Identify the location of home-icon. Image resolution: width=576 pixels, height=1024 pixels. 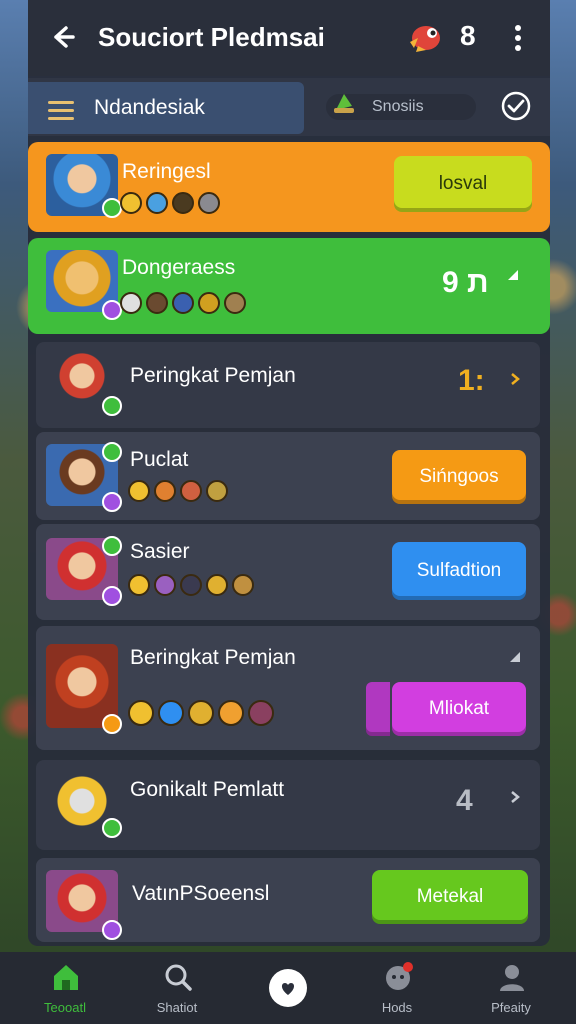
(66, 977).